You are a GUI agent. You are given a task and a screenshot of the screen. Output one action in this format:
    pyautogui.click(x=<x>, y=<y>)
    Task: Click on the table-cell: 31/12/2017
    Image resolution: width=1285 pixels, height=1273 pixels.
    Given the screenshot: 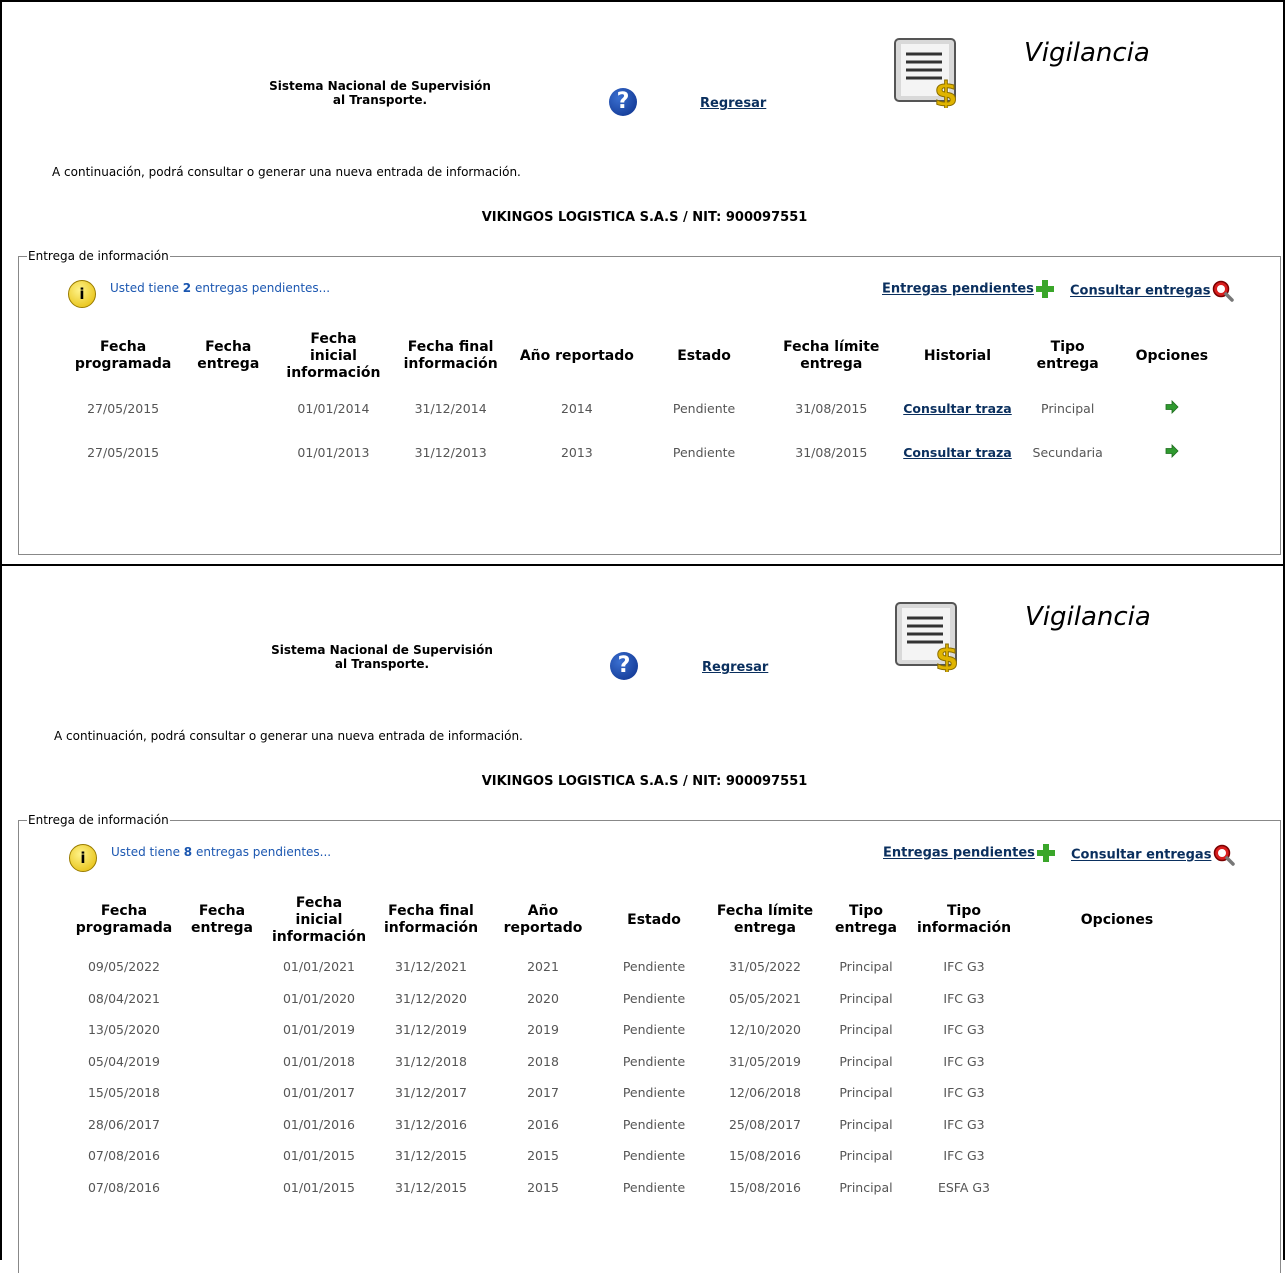 What is the action you would take?
    pyautogui.click(x=431, y=1093)
    